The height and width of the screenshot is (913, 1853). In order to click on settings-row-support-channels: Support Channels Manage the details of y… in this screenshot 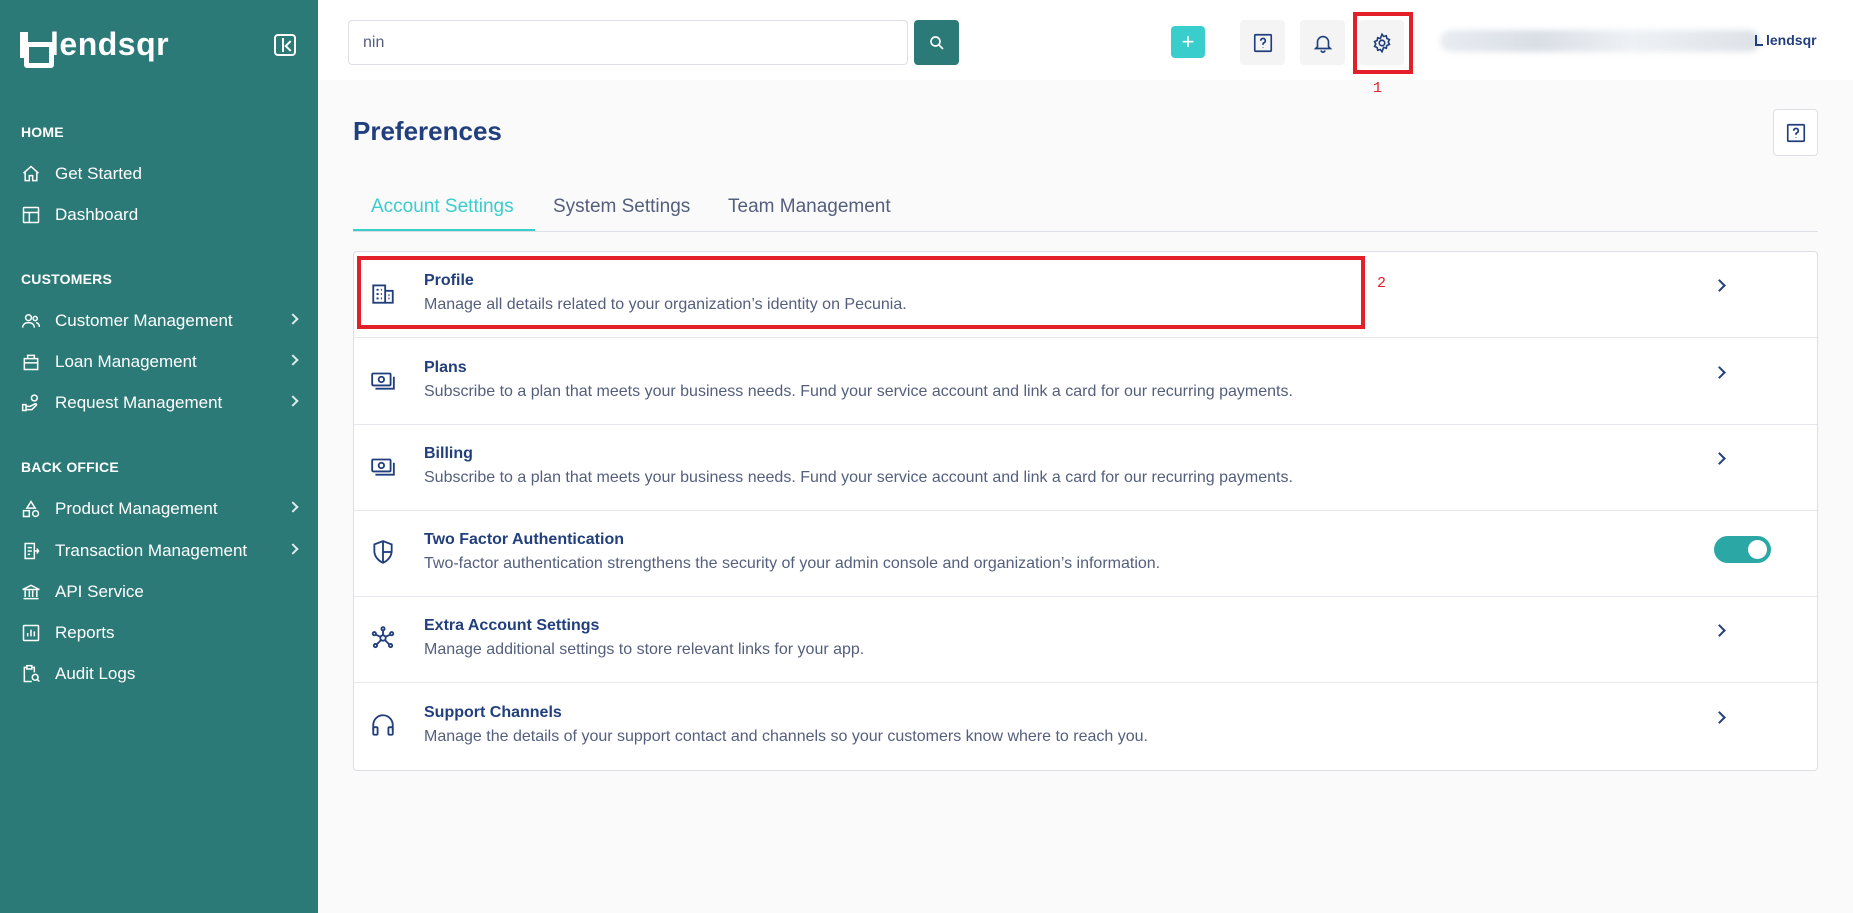, I will do `click(1085, 727)`.